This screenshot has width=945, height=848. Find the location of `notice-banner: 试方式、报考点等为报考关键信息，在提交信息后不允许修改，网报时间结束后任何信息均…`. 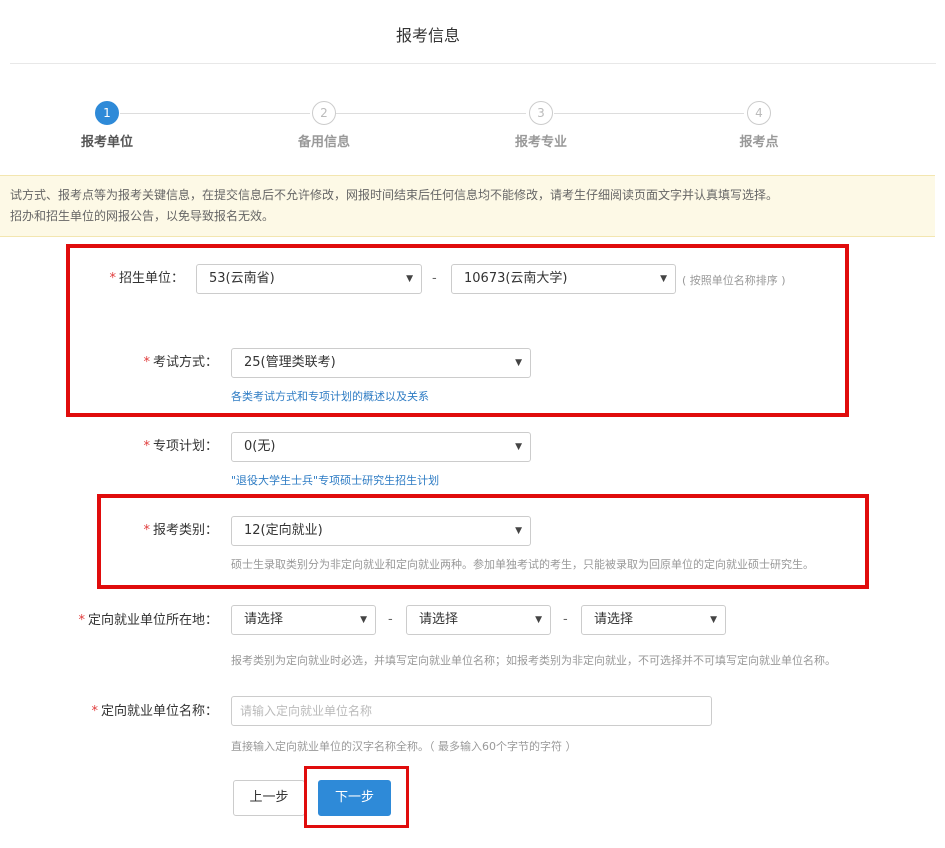

notice-banner: 试方式、报考点等为报考关键信息，在提交信息后不允许修改，网报时间结束后任何信息均… is located at coordinates (467, 206).